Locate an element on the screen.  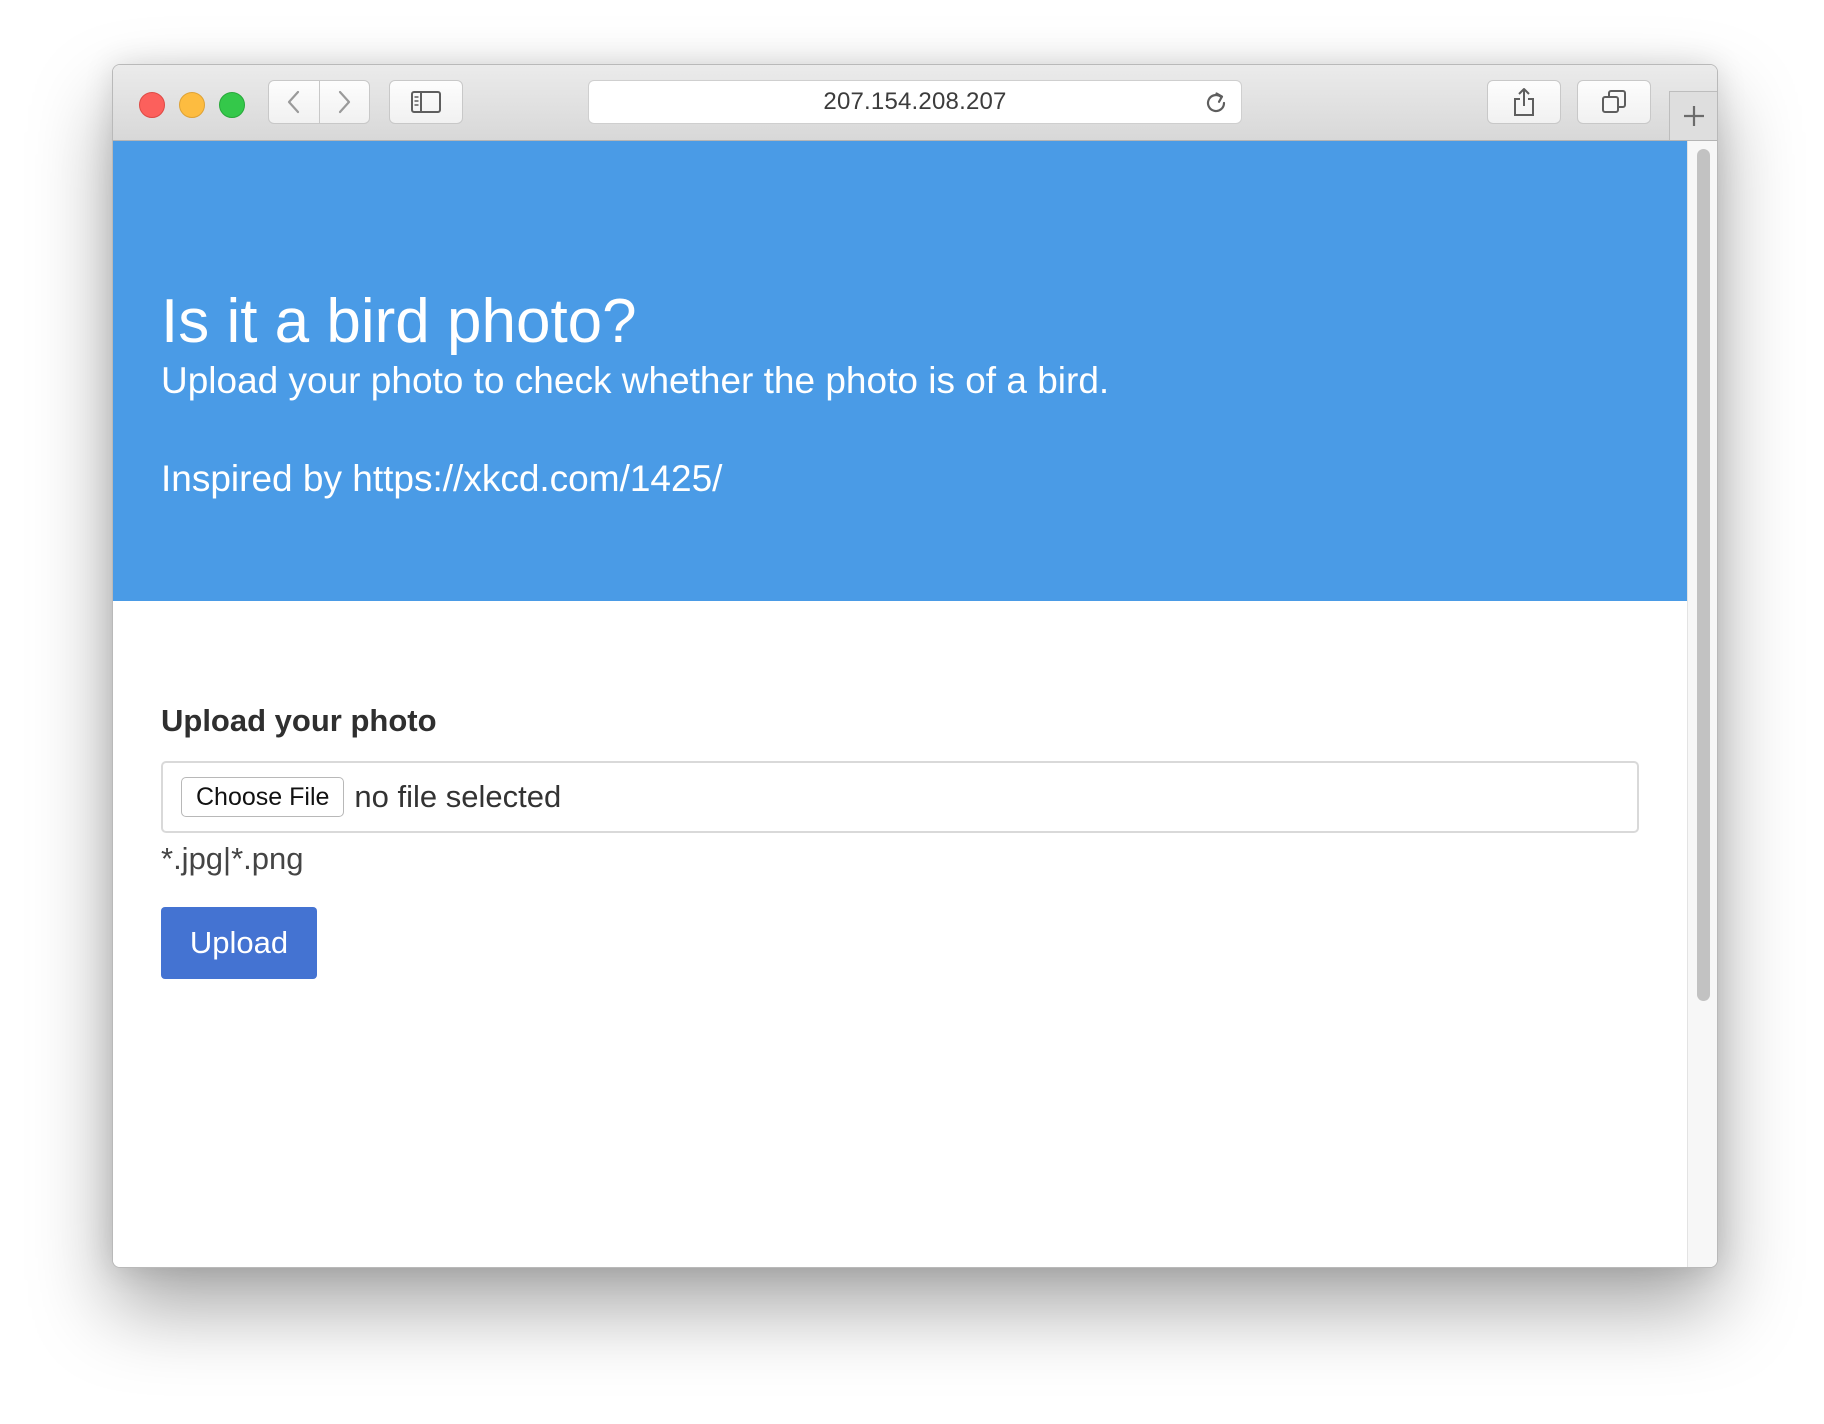
sidebar-icon is located at coordinates (426, 102).